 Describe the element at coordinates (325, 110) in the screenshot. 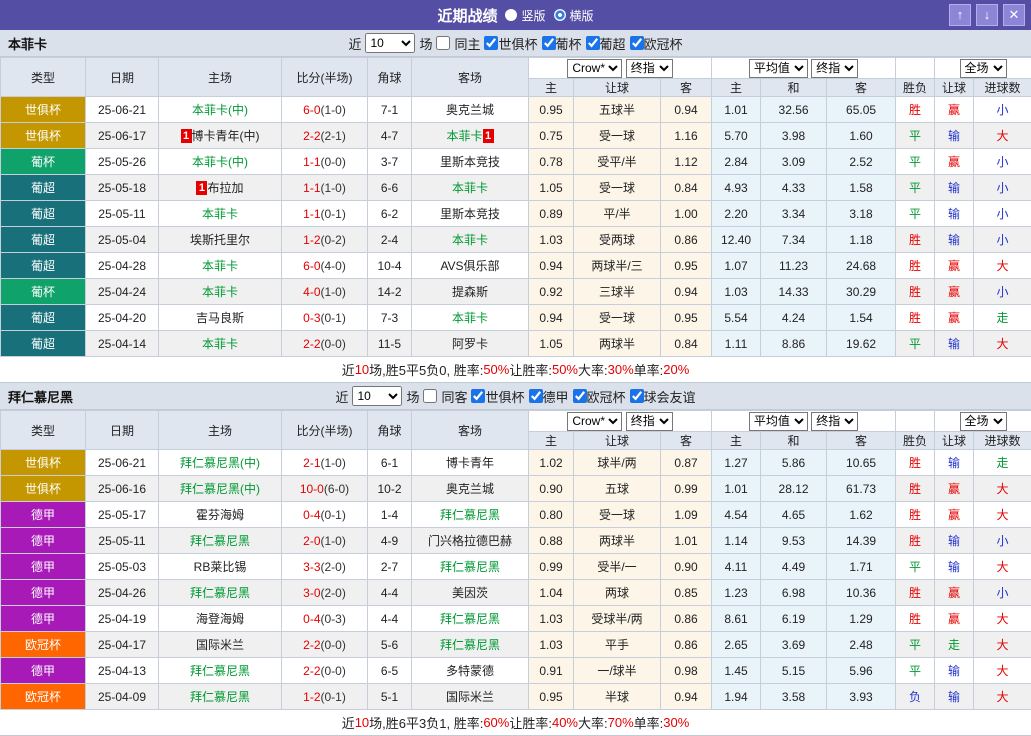

I see `score: 6-0(1-0)` at that location.